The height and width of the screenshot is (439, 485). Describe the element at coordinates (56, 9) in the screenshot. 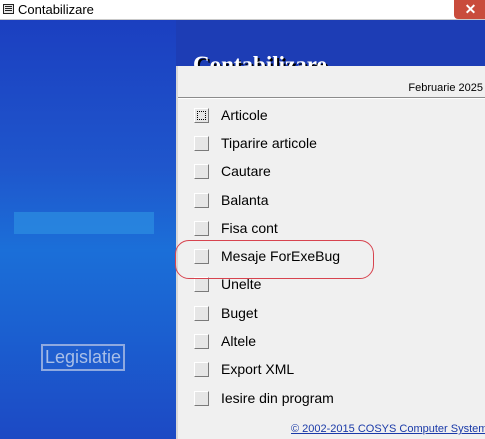

I see `window-title: Contabilizare` at that location.